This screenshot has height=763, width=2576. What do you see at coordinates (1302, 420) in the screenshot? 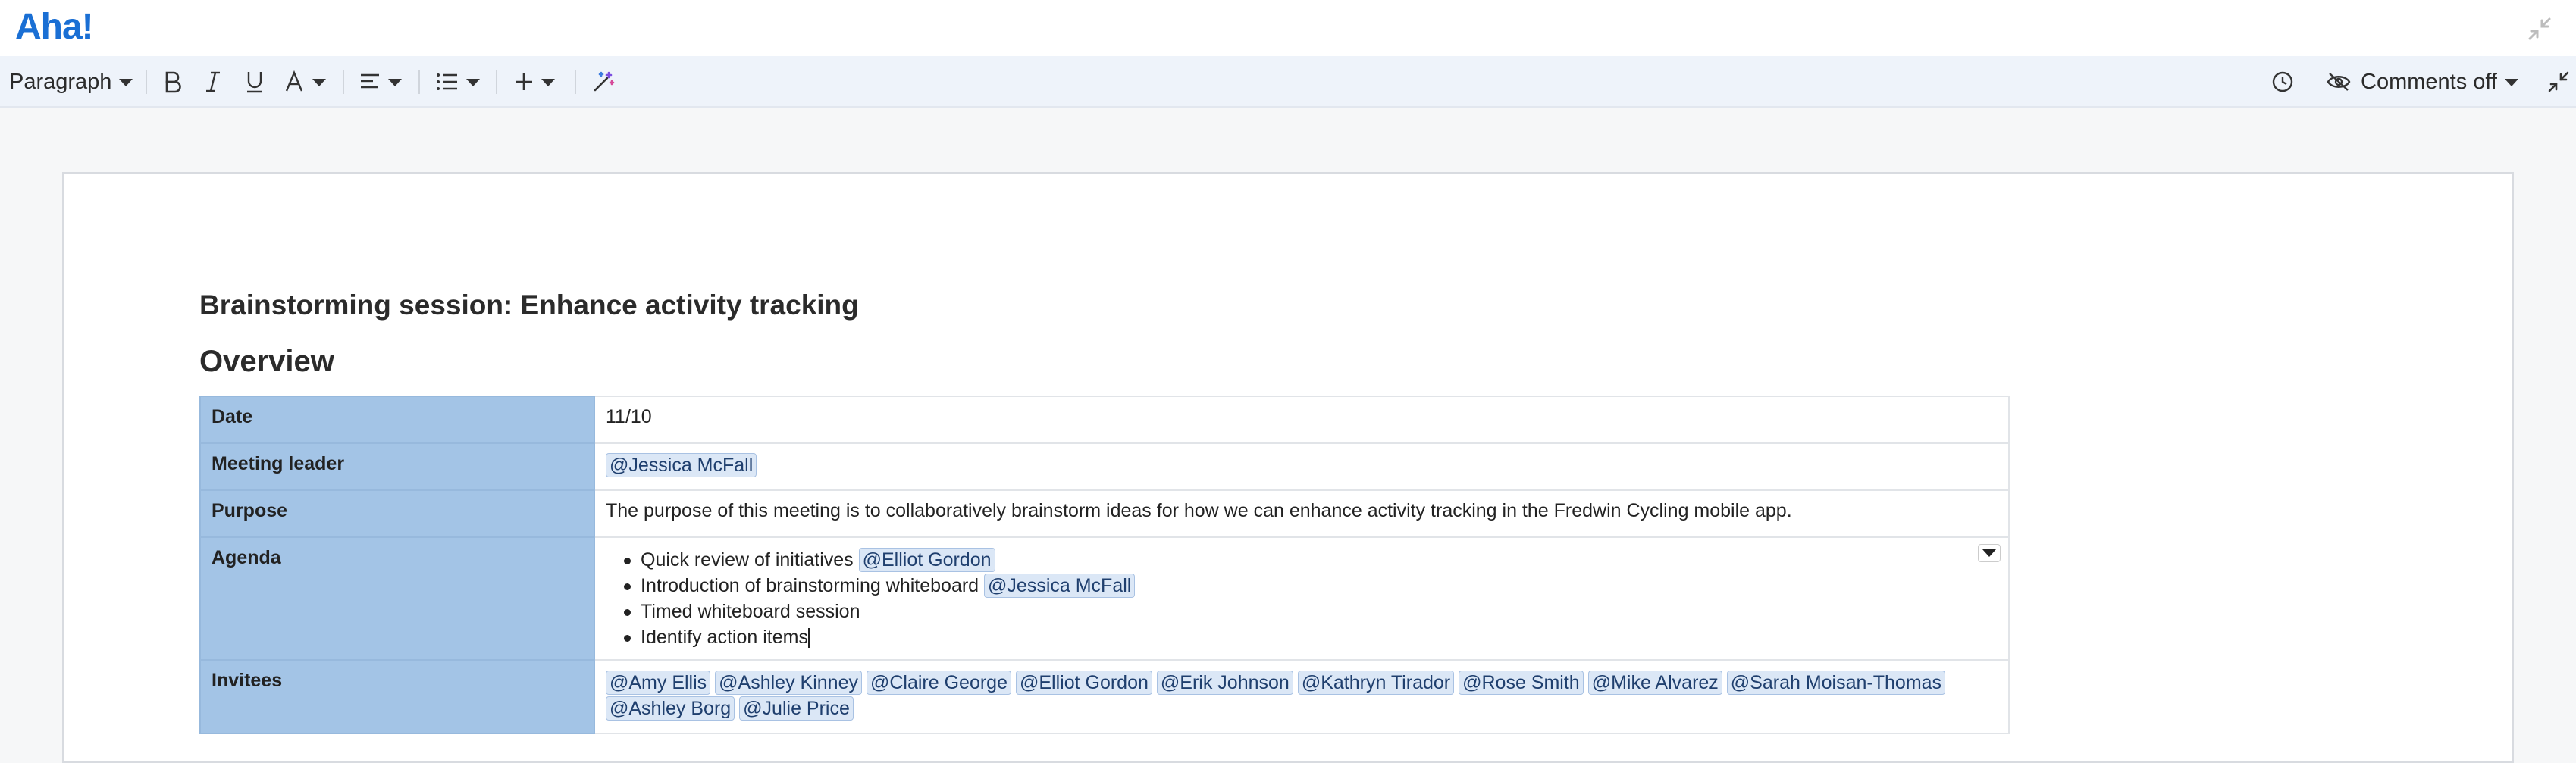
I see `date-value: 11/10` at bounding box center [1302, 420].